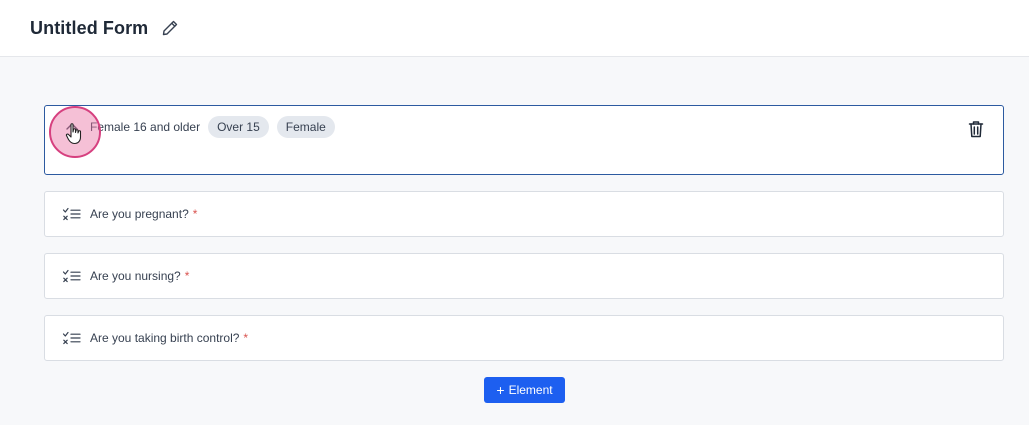 This screenshot has height=425, width=1029. I want to click on question-card: Are you taking birth control? *, so click(524, 338).